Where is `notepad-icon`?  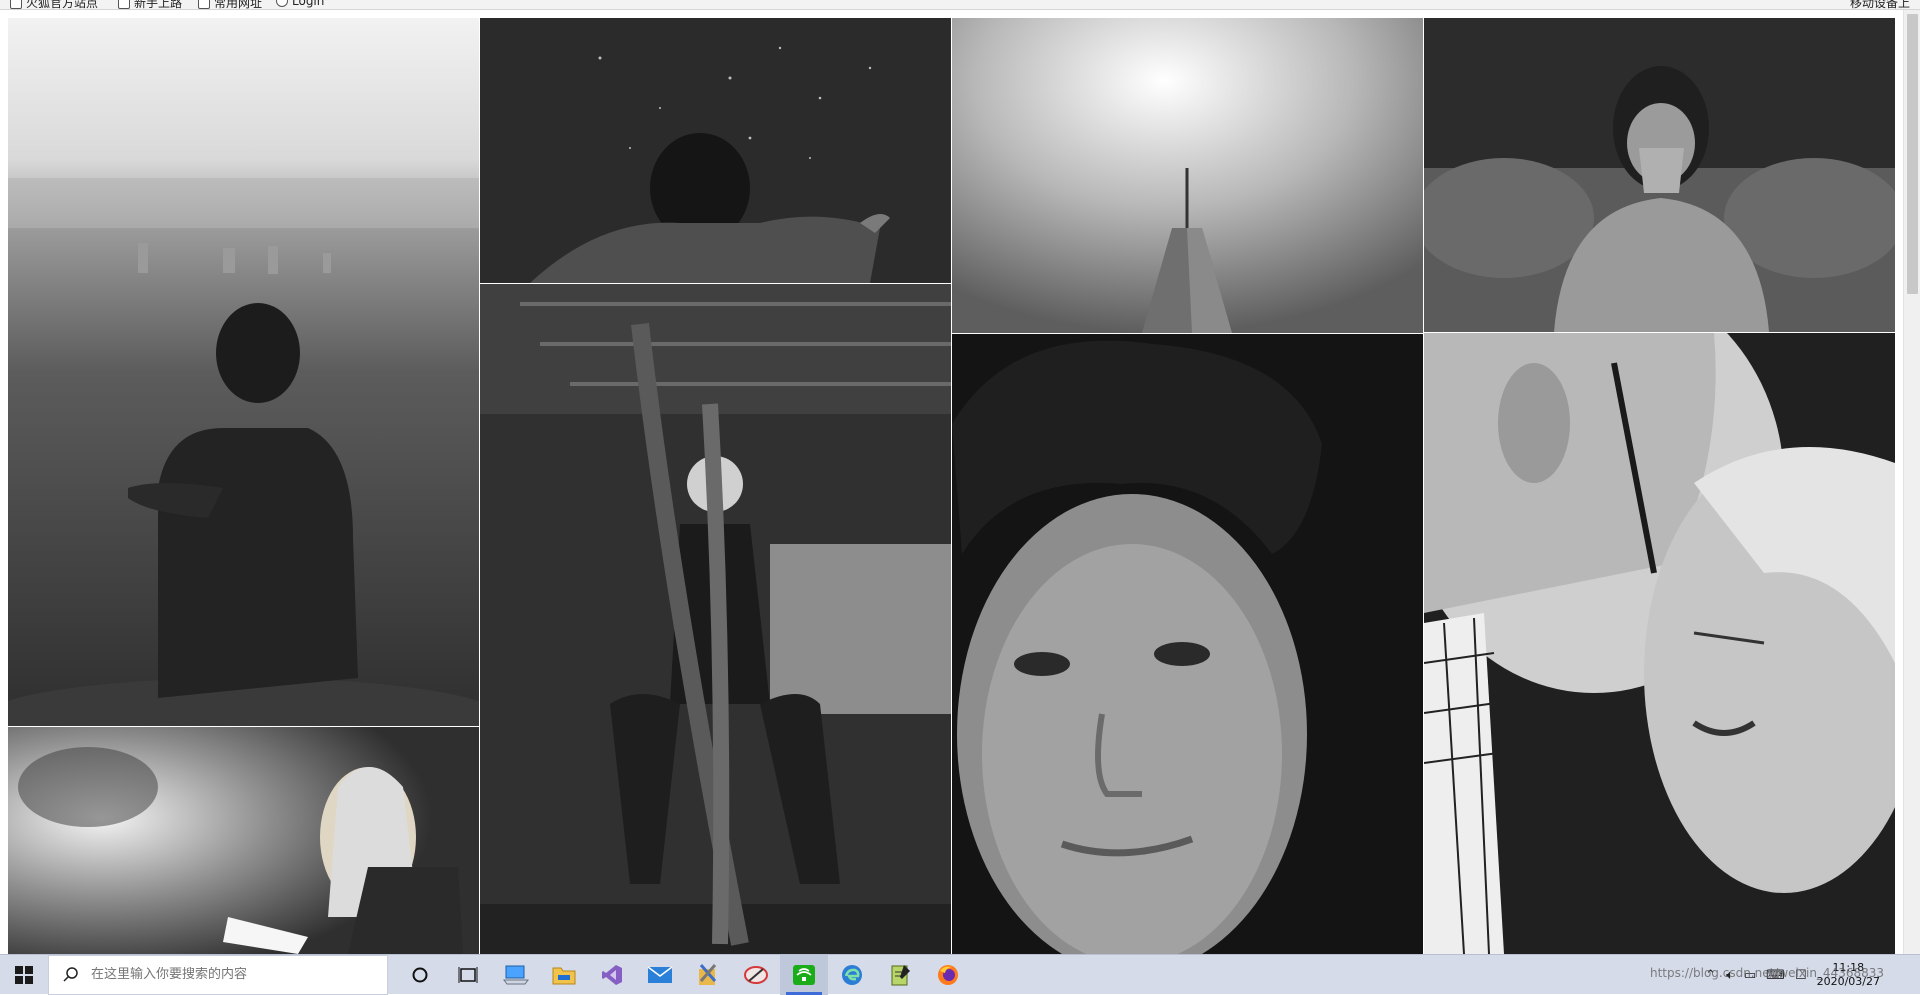
notepad-icon is located at coordinates (900, 975).